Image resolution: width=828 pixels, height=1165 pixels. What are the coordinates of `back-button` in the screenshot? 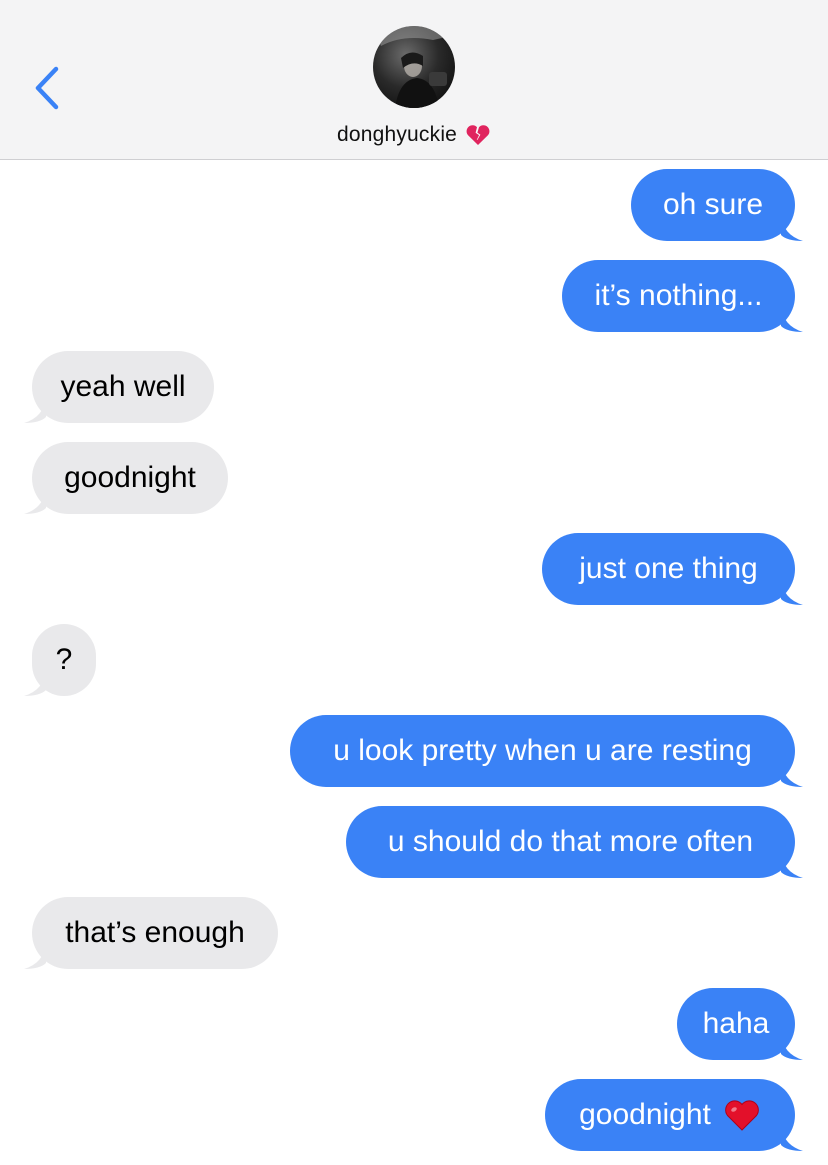 It's located at (47, 88).